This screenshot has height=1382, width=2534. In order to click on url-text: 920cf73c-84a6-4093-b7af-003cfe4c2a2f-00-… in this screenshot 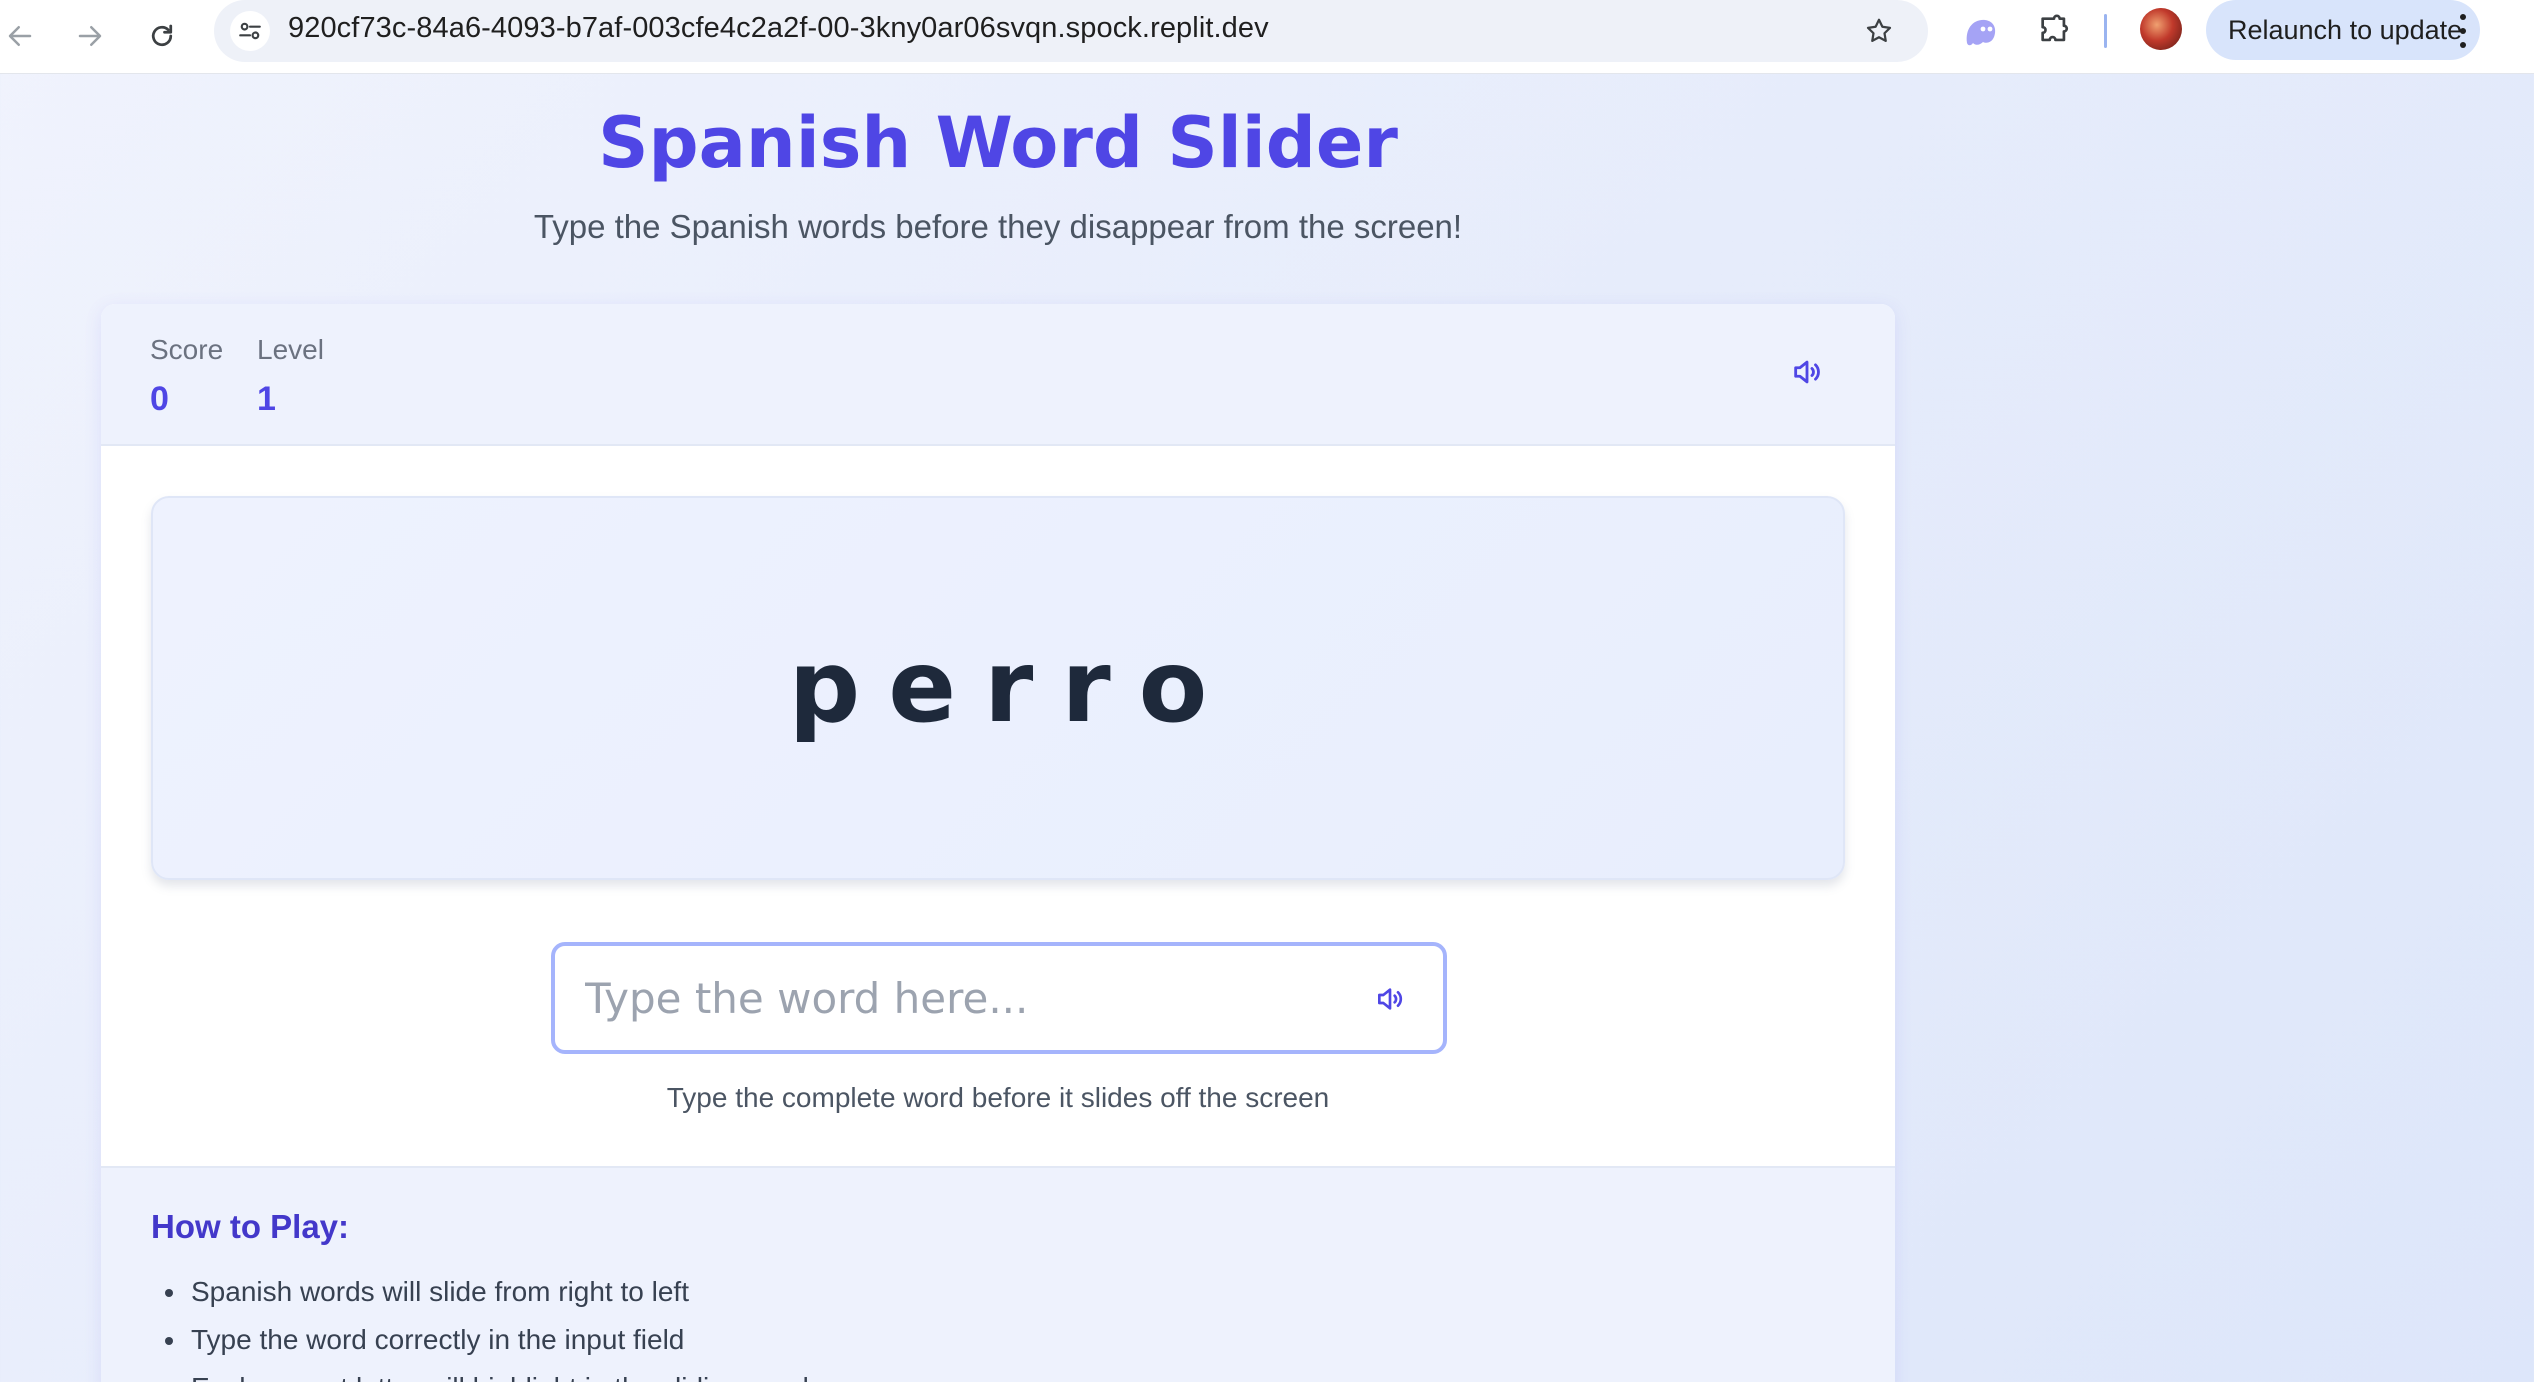, I will do `click(778, 28)`.